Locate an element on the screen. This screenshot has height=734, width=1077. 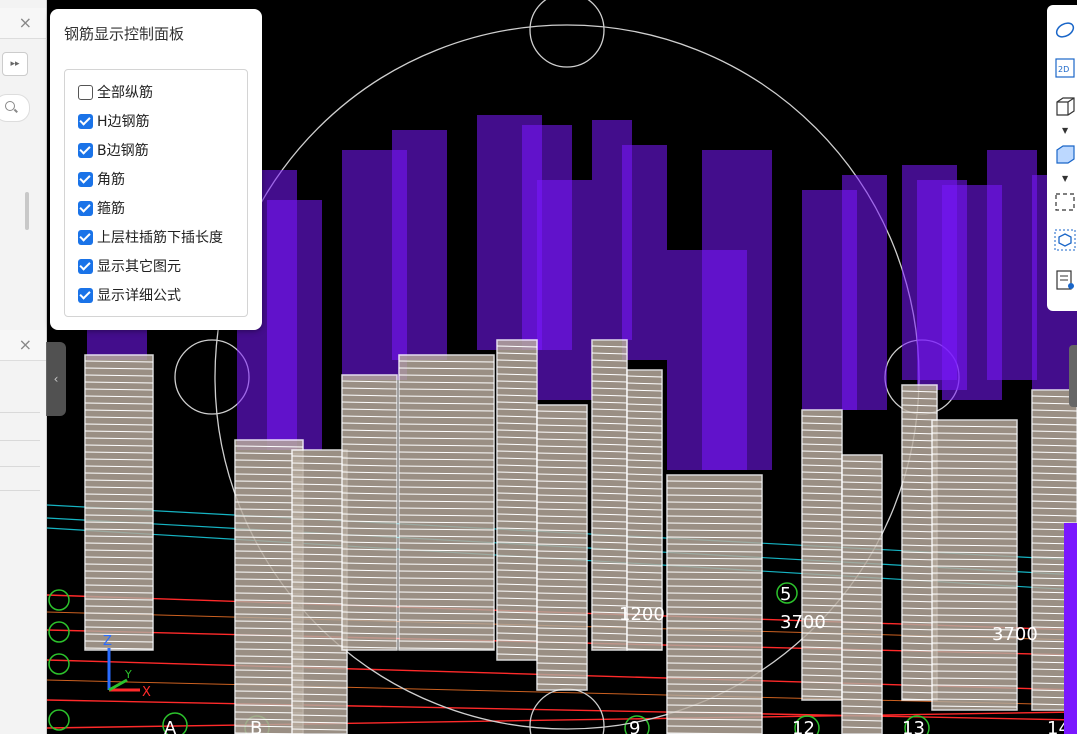
option-dowel-length: 上层柱插筋下插长度 is located at coordinates (150, 237).